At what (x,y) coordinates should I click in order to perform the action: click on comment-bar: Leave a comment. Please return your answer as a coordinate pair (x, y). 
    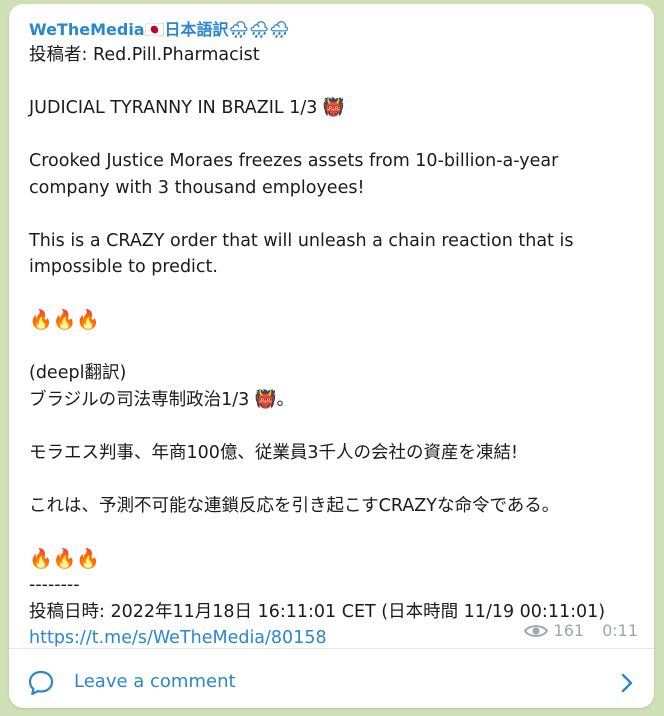
    Looking at the image, I should click on (331, 678).